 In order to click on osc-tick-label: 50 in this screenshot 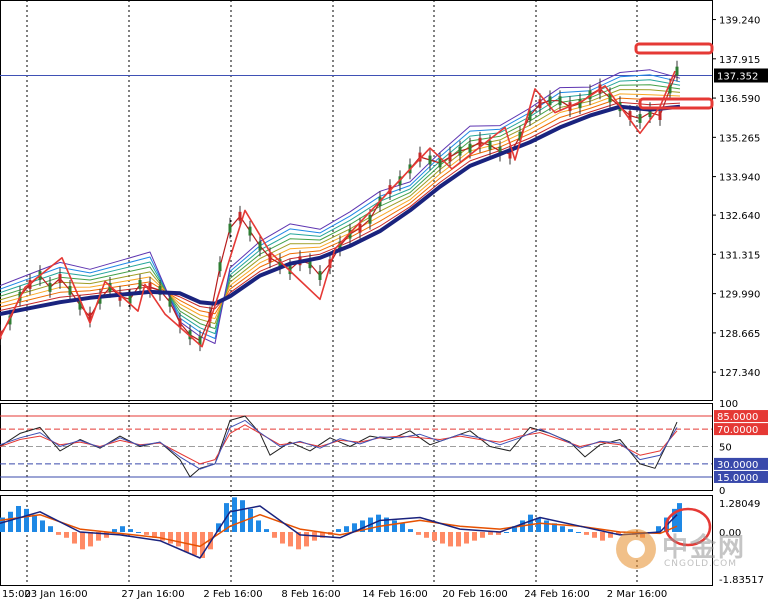, I will do `click(725, 448)`.